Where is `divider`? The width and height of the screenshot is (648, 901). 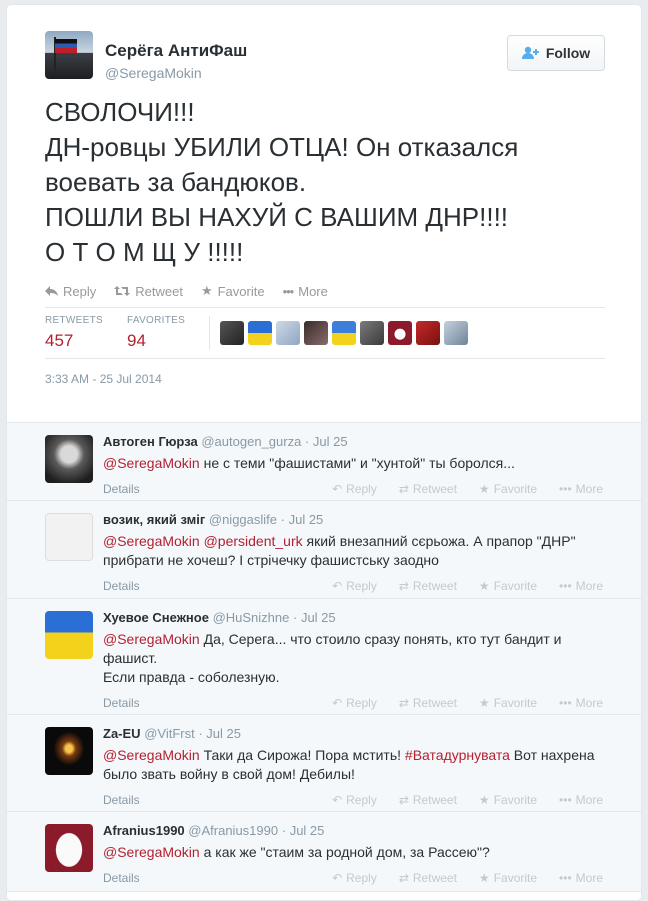
divider is located at coordinates (209, 333).